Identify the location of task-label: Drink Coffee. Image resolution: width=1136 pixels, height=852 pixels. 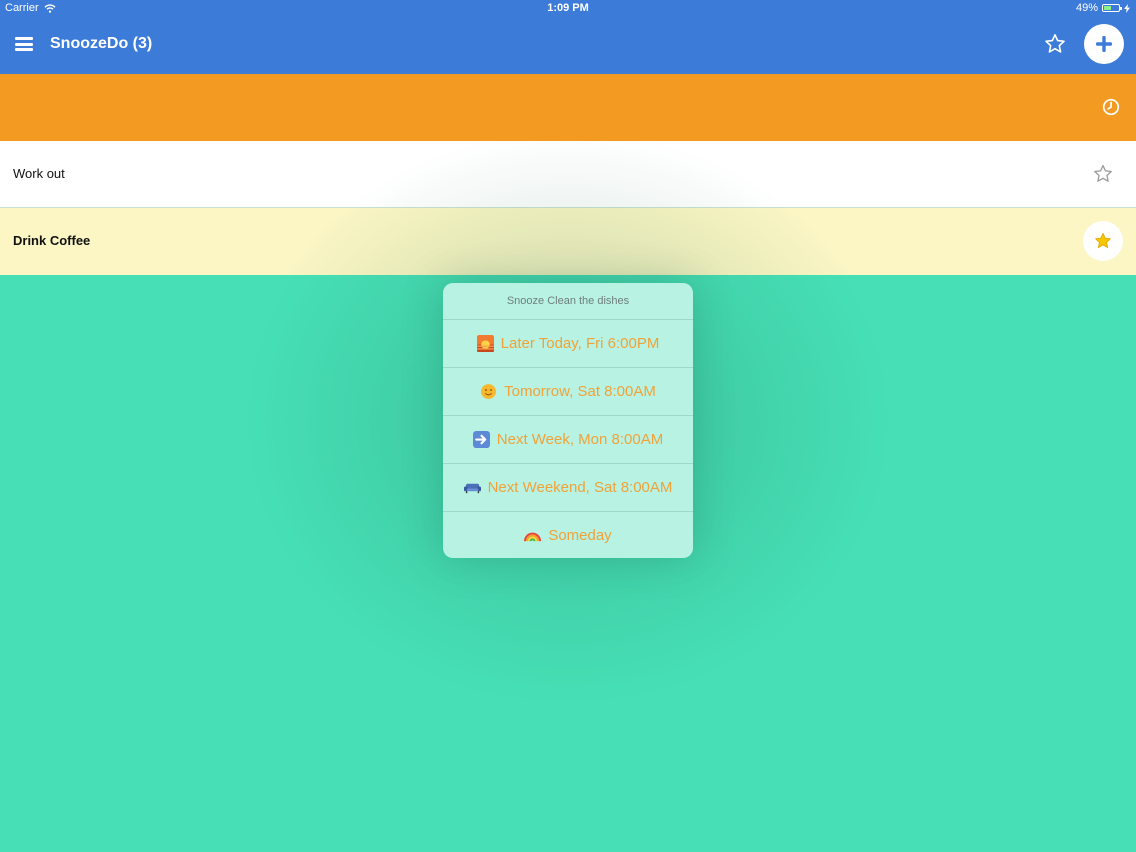
(52, 240).